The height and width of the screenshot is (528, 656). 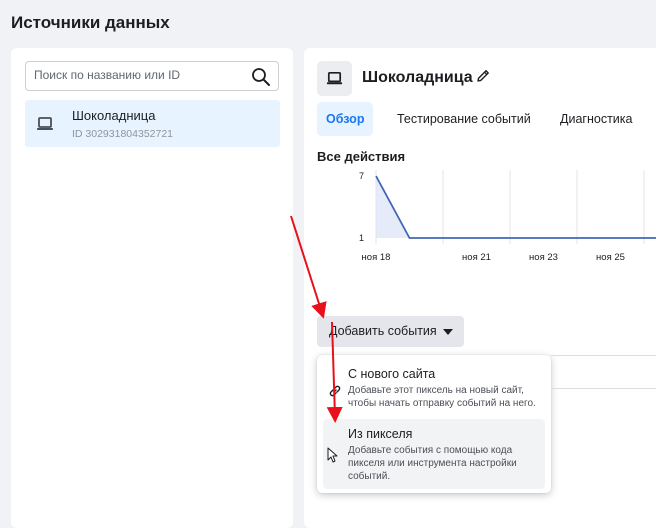 I want to click on chart-title: Все действия, so click(x=361, y=156).